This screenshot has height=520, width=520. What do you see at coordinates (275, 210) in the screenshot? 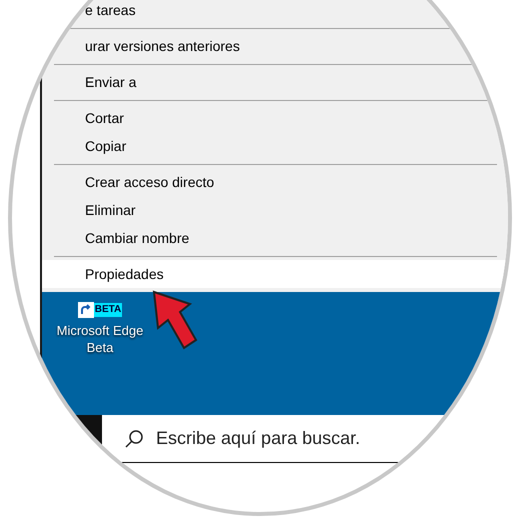
I see `menu-item: Eliminar` at bounding box center [275, 210].